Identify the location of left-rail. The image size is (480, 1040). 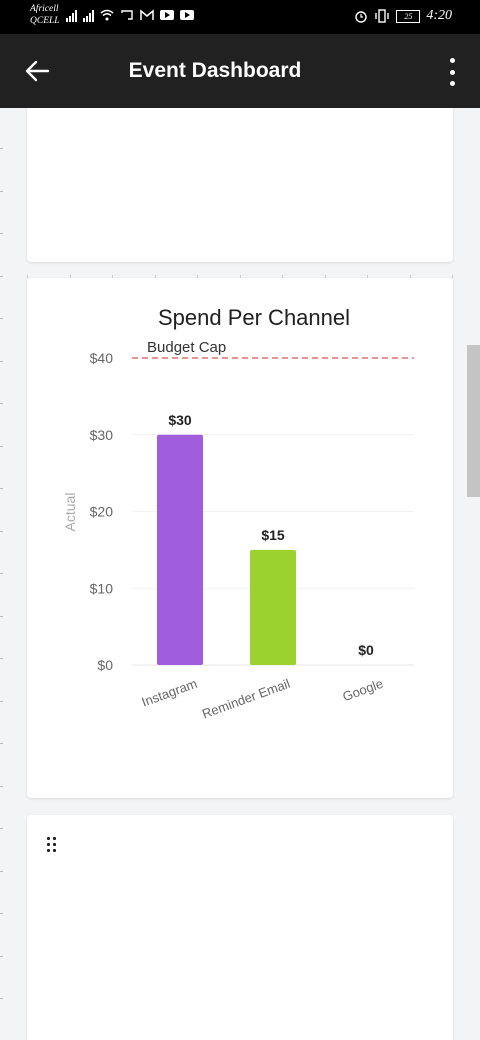
(3, 574).